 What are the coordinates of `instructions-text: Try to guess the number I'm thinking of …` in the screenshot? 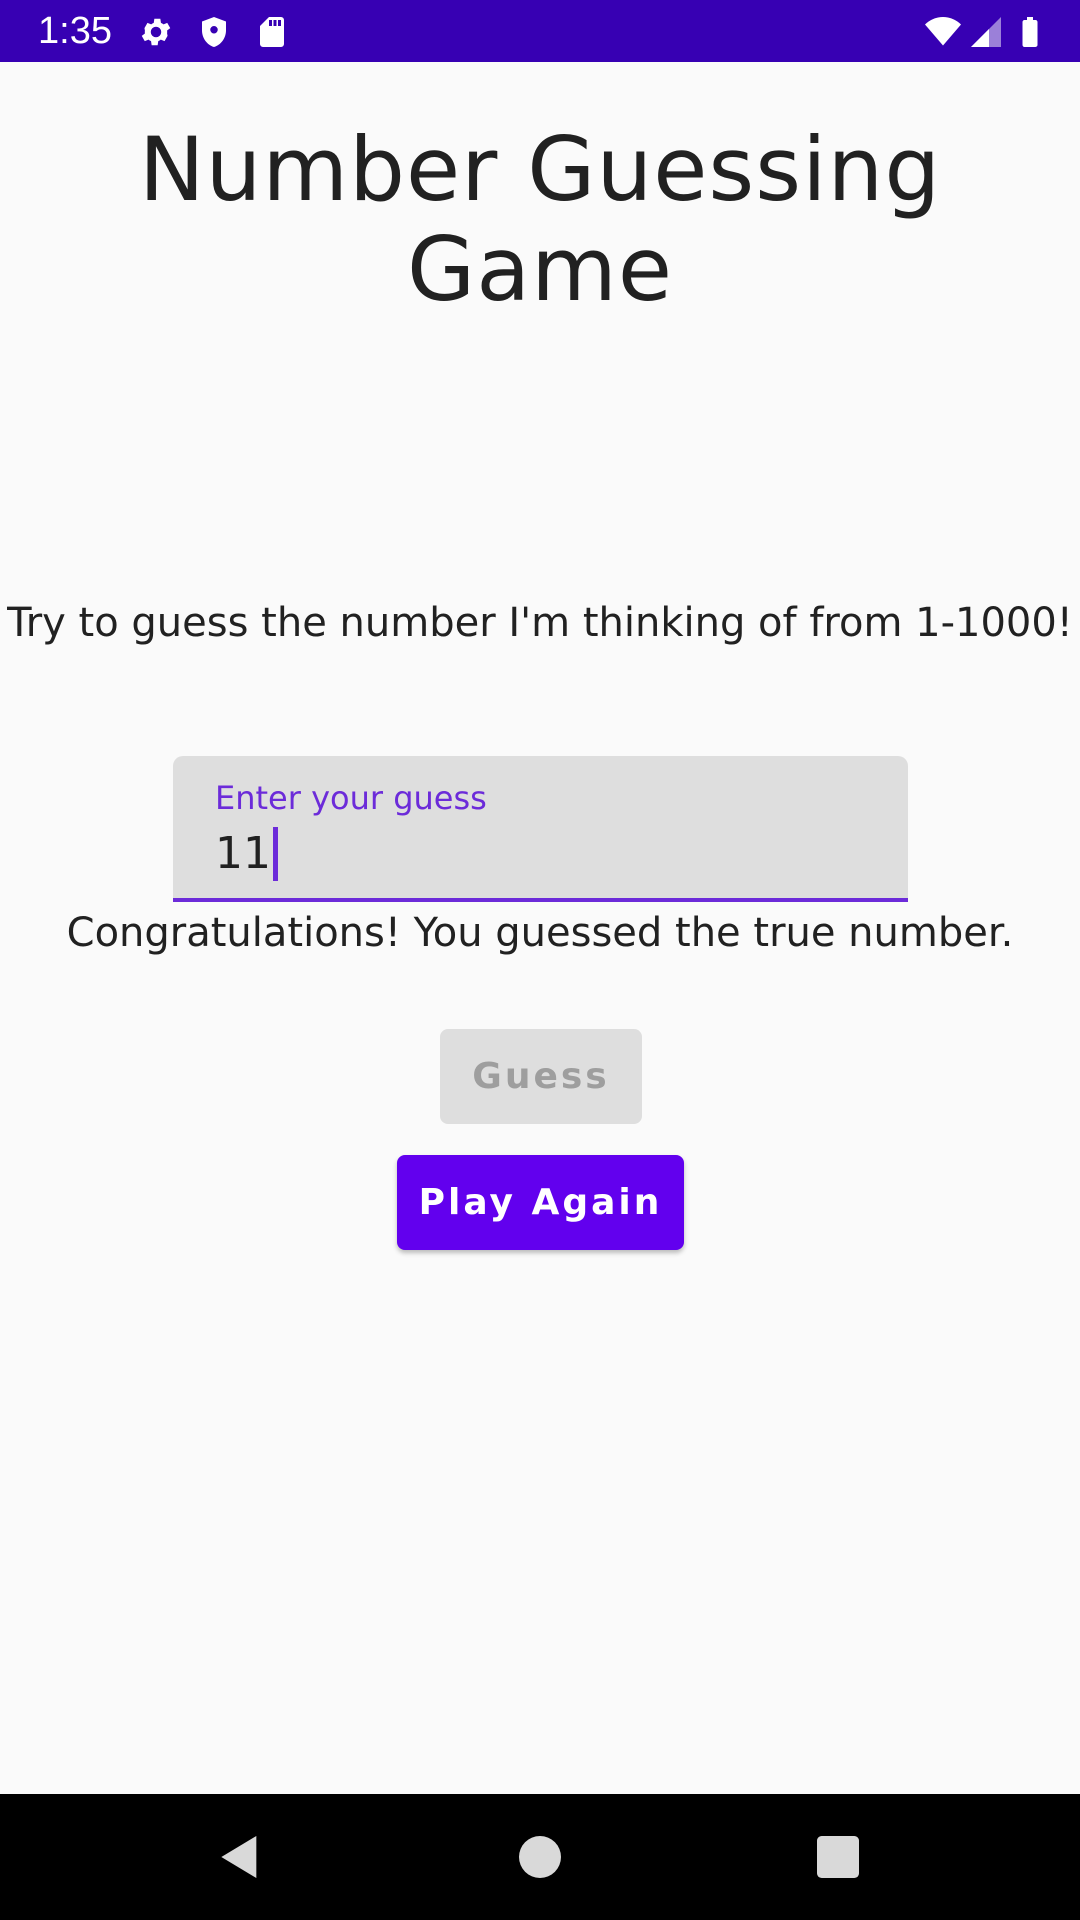 It's located at (540, 623).